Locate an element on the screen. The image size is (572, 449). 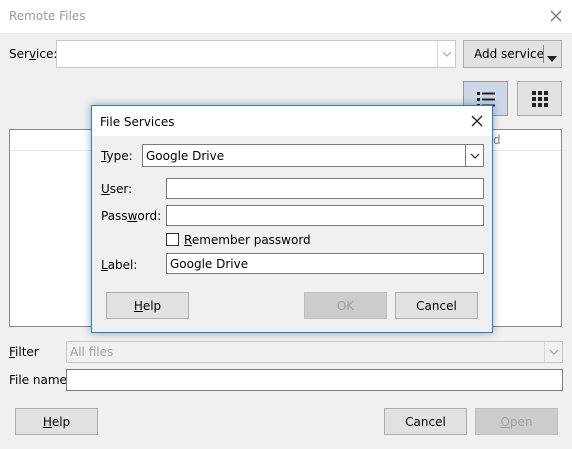
file-name-label: File name is located at coordinates (38, 380).